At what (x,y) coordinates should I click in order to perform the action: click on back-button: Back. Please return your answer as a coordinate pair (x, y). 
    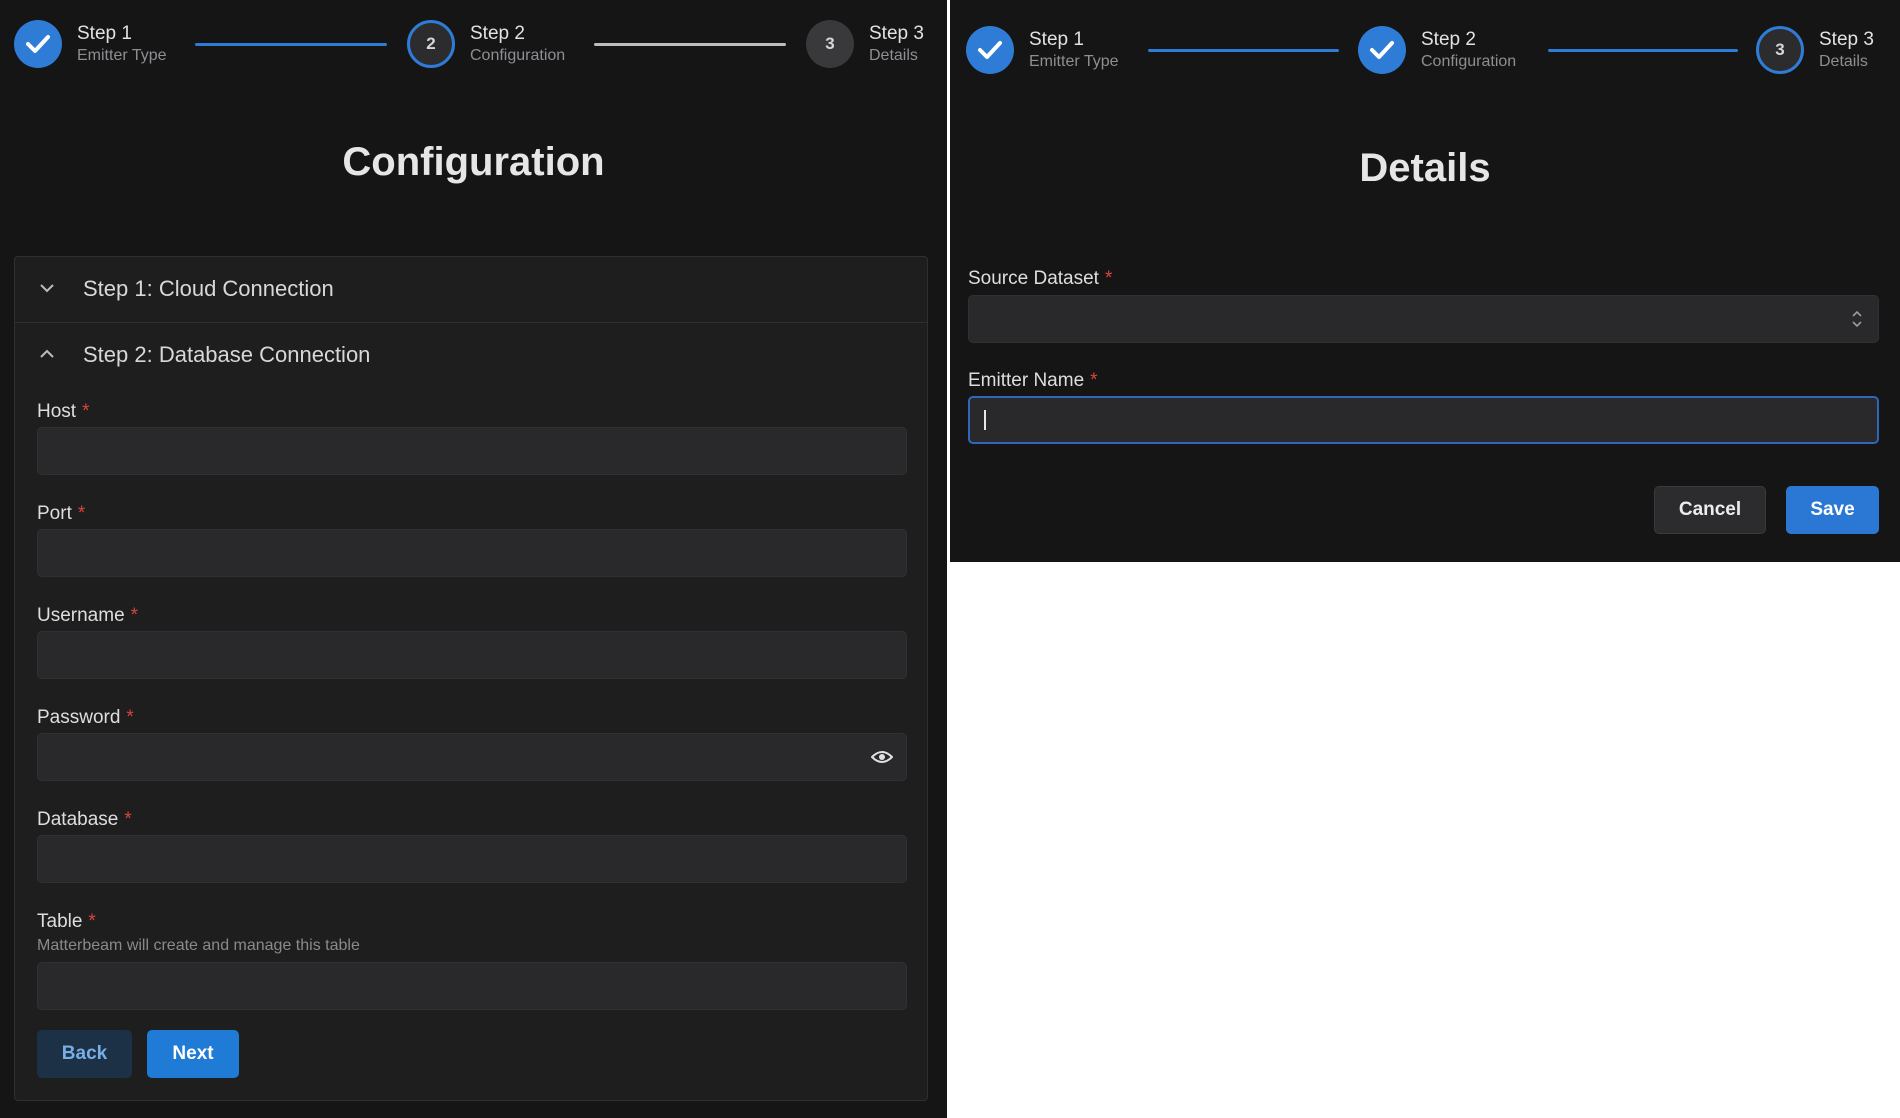
    Looking at the image, I should click on (84, 1054).